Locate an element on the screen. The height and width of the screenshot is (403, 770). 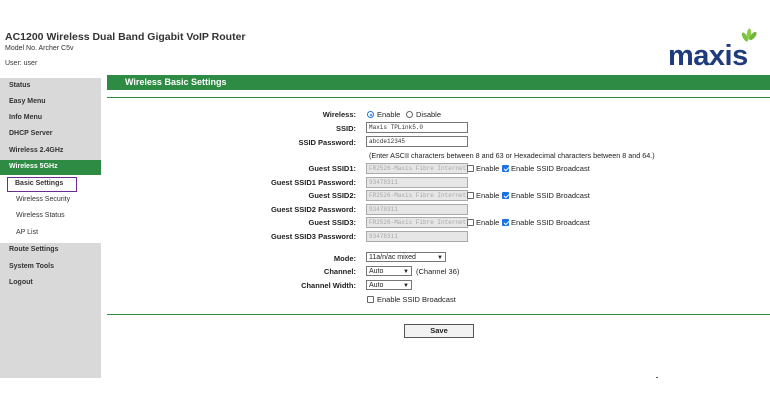
sidebar-item-ap-list: AP List is located at coordinates (50, 233).